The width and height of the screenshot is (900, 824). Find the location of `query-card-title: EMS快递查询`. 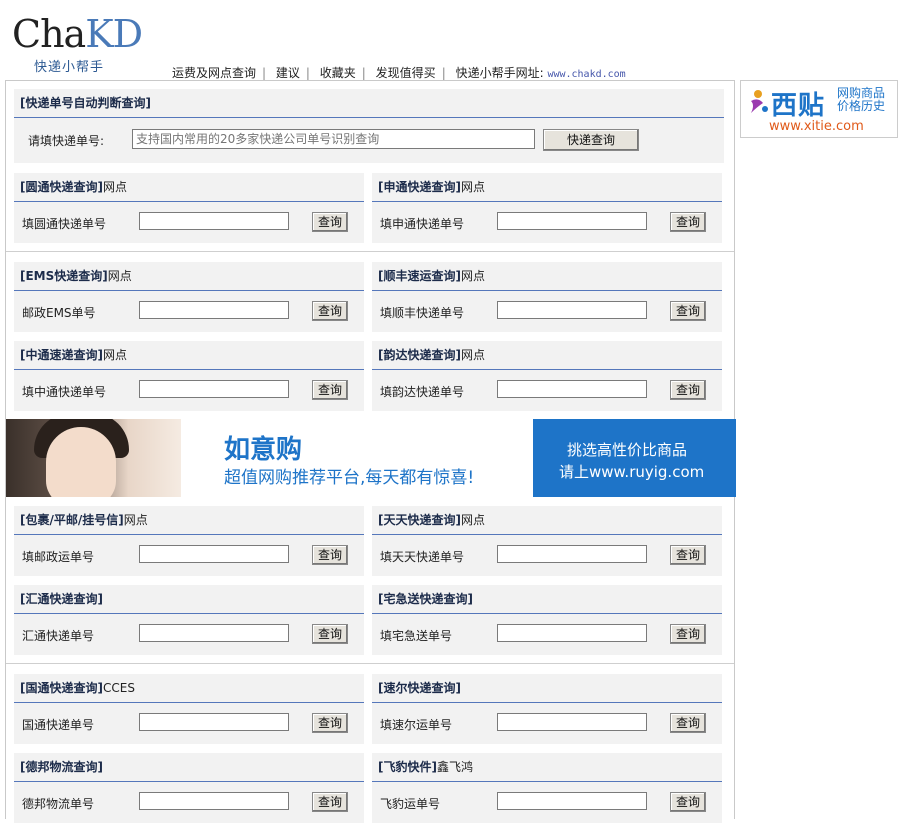

query-card-title: EMS快递查询 is located at coordinates (63, 276).